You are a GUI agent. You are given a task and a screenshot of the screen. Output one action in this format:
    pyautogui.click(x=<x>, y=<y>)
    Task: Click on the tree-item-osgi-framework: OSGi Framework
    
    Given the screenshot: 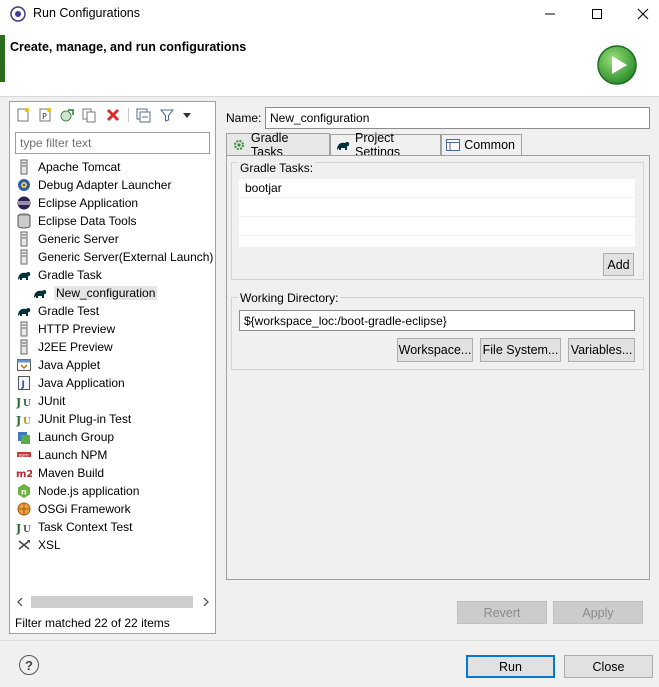 What is the action you would take?
    pyautogui.click(x=73, y=509)
    